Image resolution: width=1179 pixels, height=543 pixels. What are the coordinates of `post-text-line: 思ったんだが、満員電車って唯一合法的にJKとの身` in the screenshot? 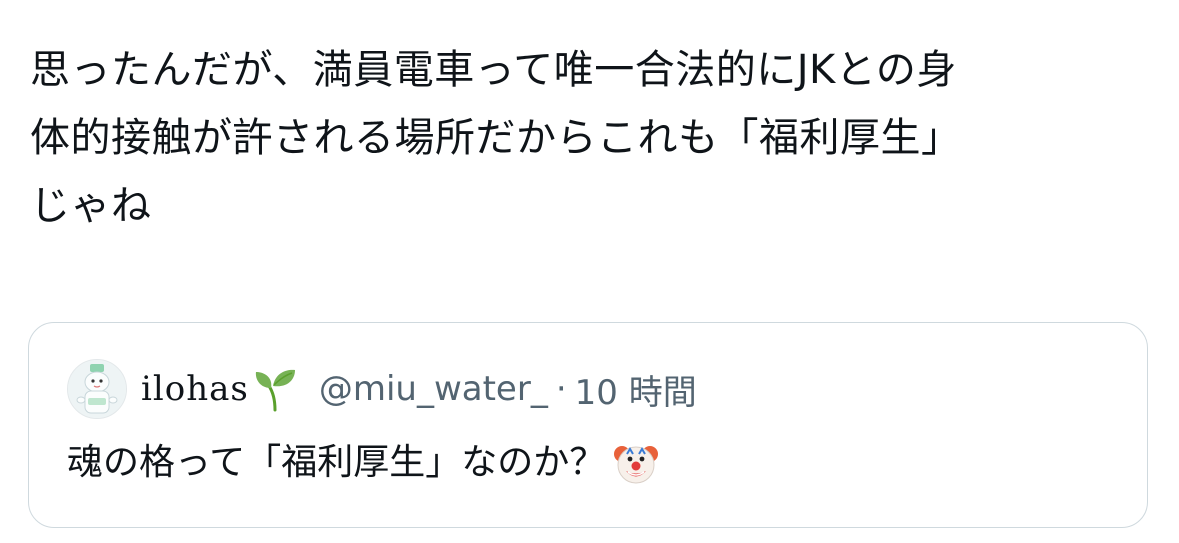 It's located at (493, 70).